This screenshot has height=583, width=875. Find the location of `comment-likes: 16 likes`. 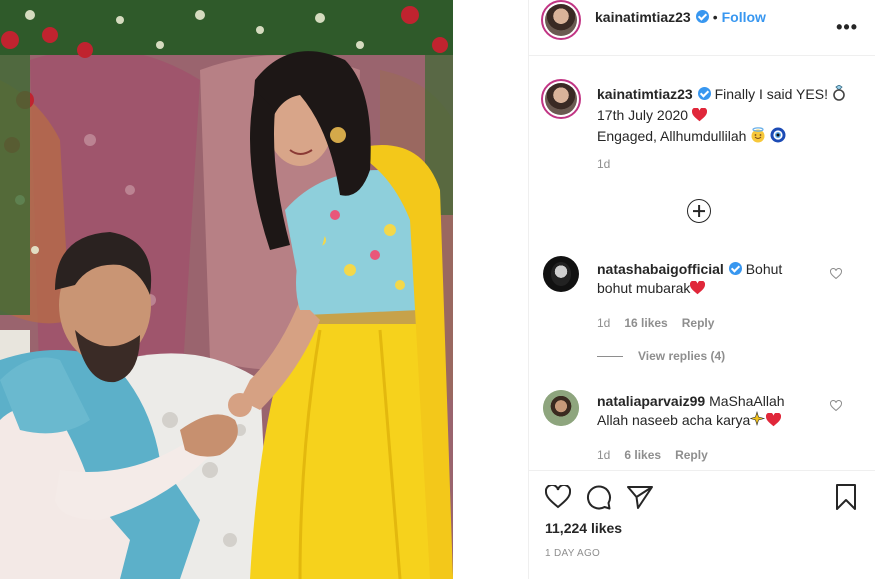

comment-likes: 16 likes is located at coordinates (645, 323).